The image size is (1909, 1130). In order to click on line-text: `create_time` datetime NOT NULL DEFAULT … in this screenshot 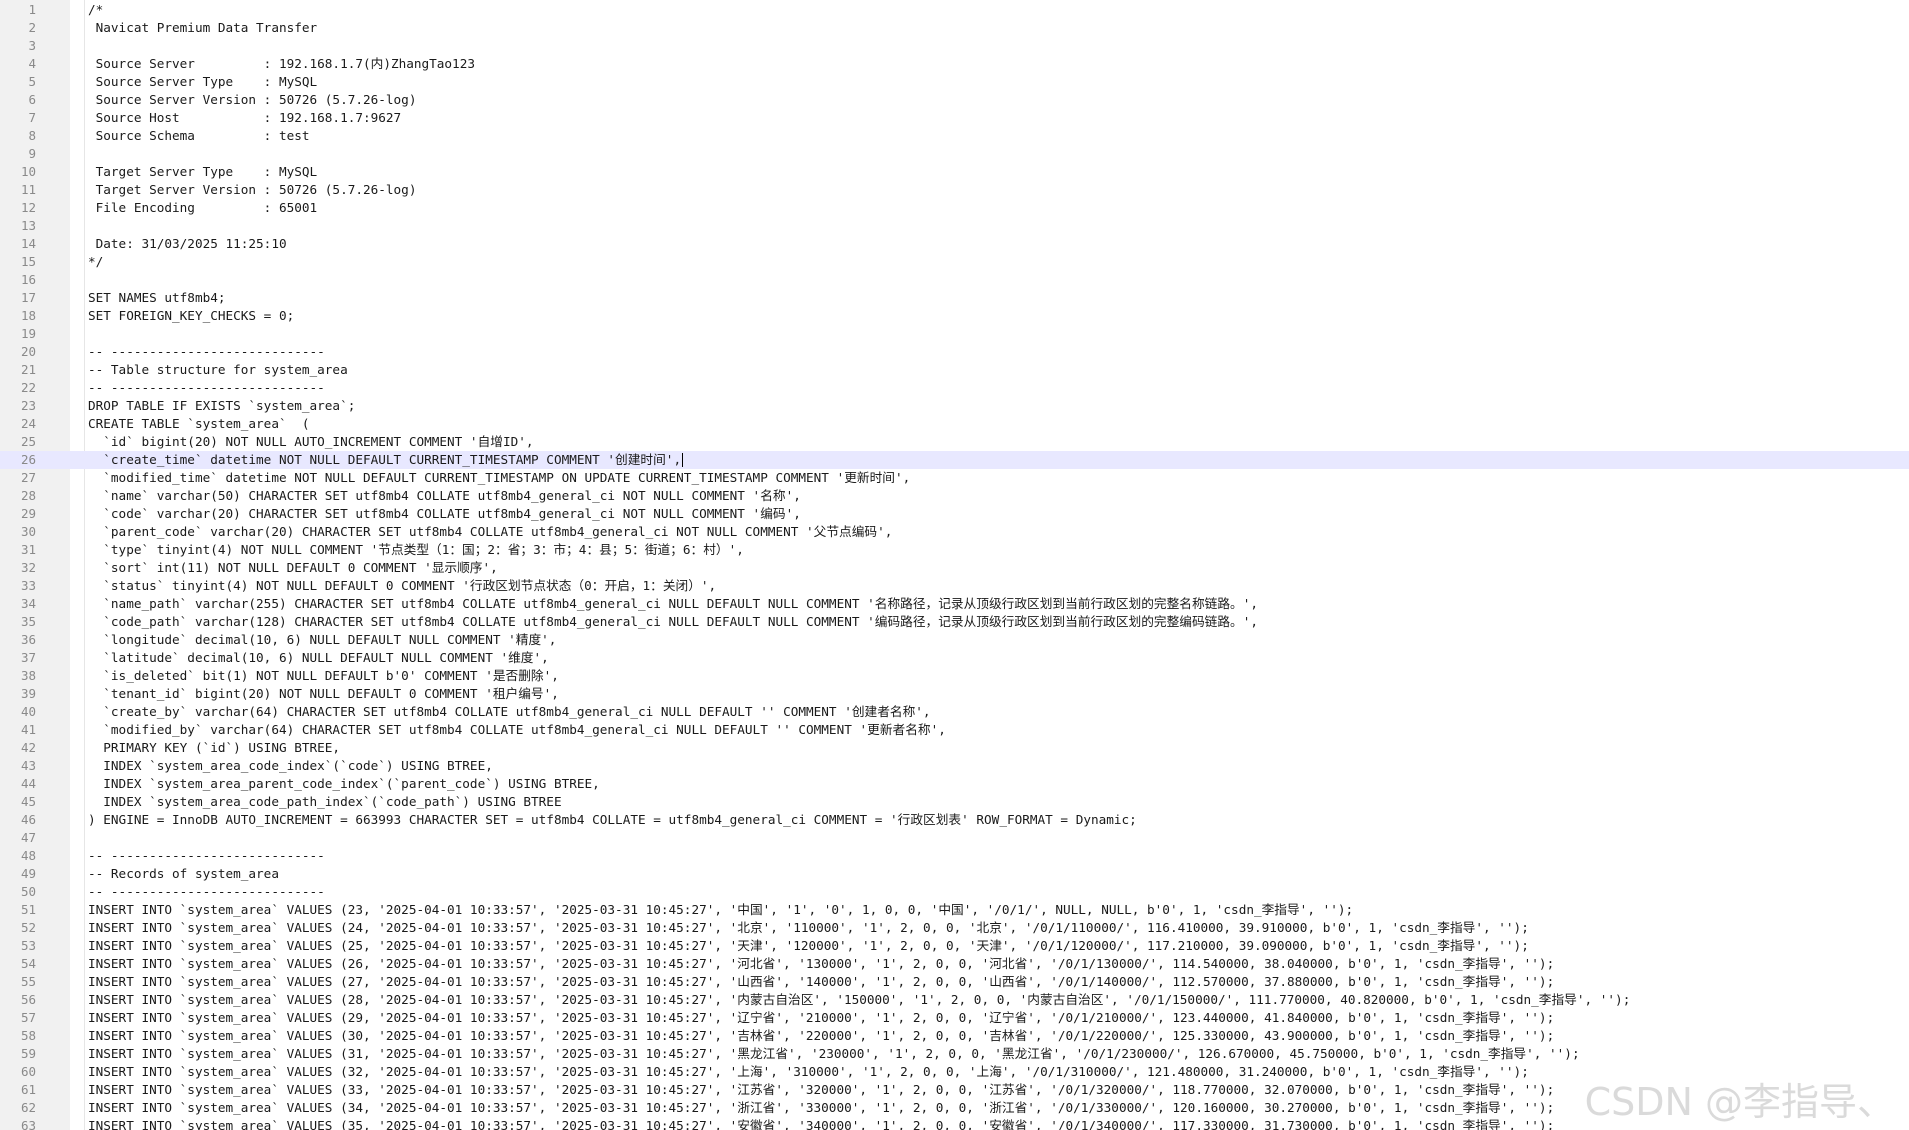, I will do `click(384, 460)`.